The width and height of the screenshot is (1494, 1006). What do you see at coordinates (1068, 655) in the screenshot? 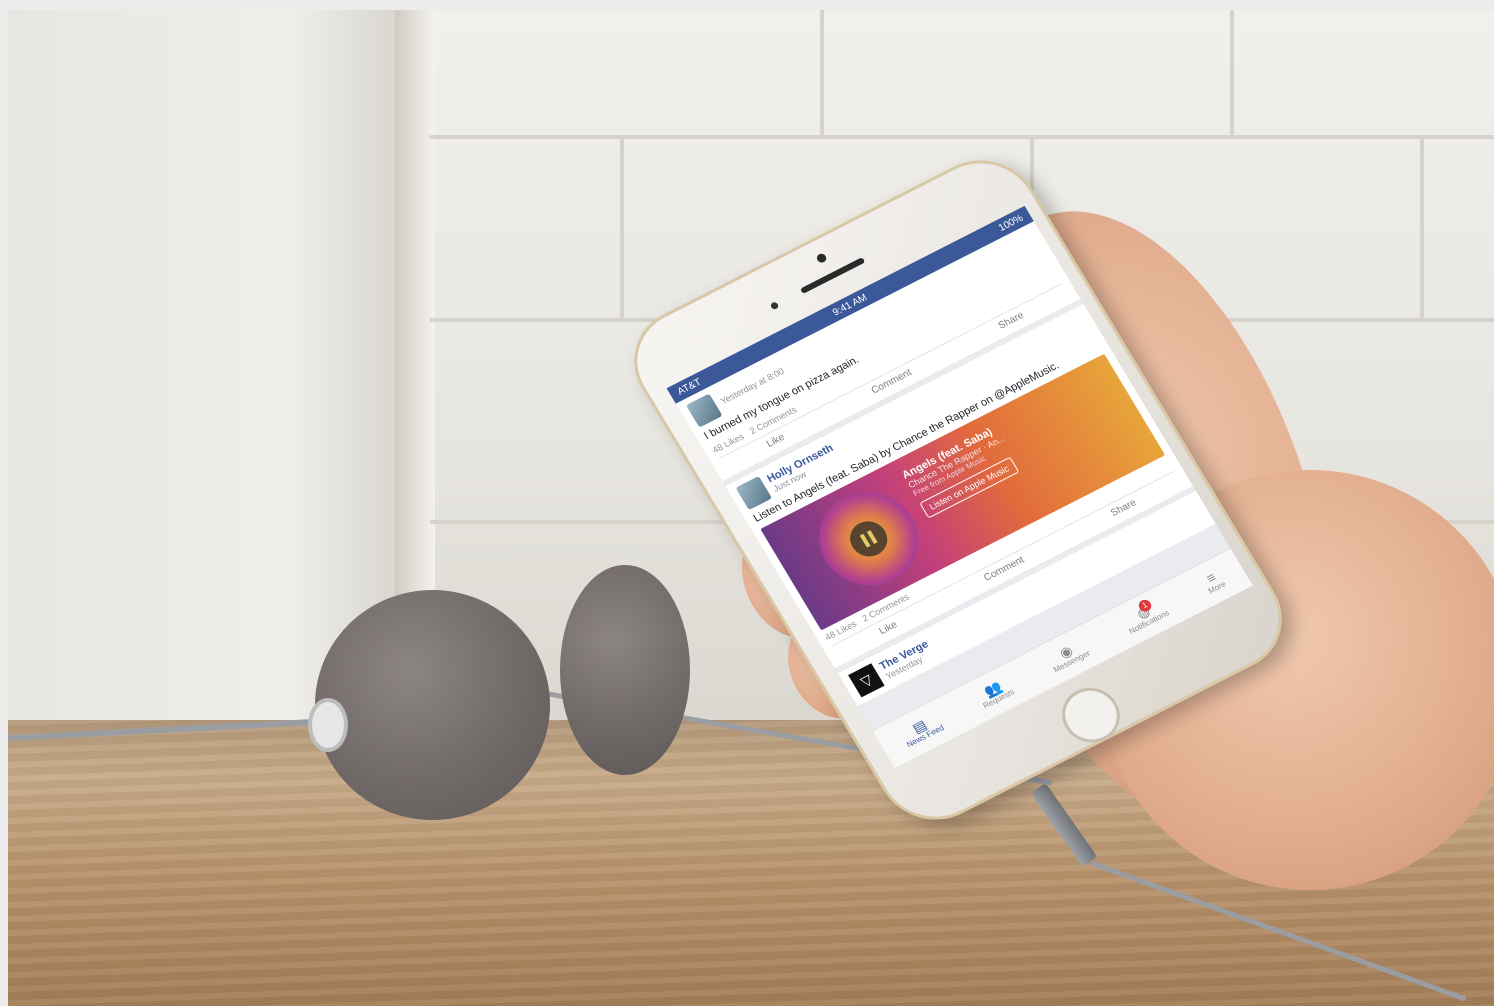
I see `tab-messenger: ◉ Messenger` at bounding box center [1068, 655].